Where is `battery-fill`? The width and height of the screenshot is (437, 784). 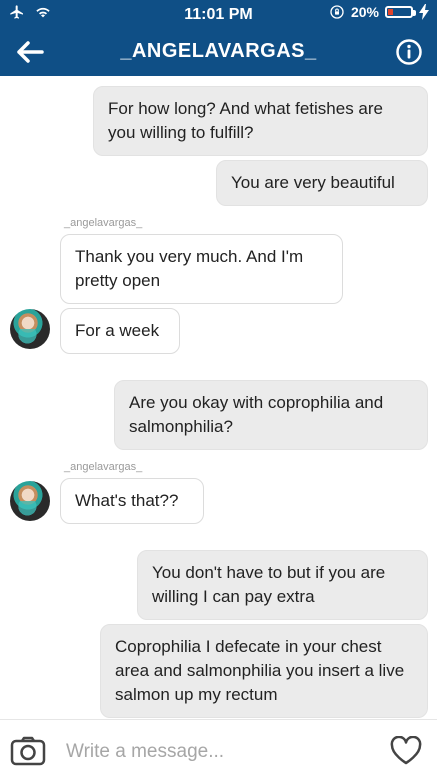
battery-fill is located at coordinates (390, 12).